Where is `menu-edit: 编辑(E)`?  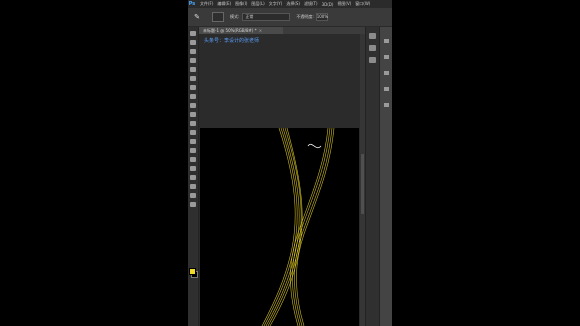
menu-edit: 编辑(E) is located at coordinates (224, 4).